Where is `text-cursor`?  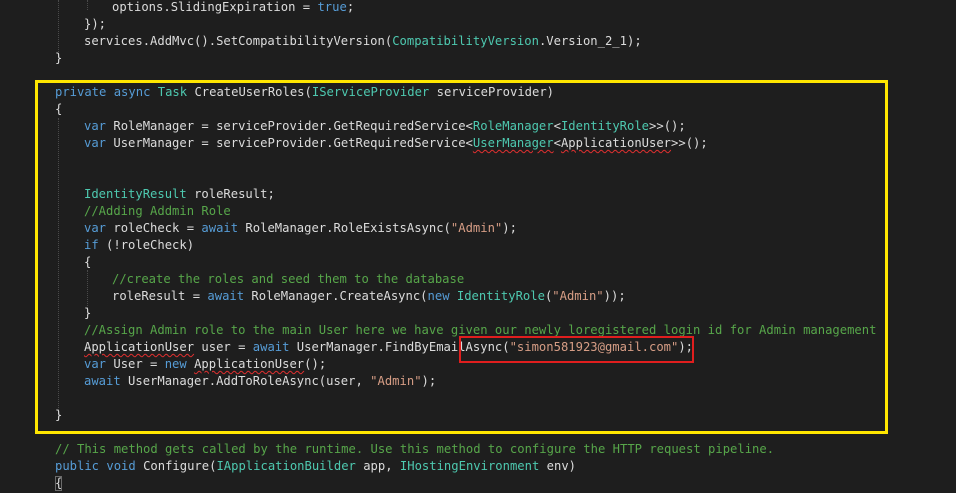 text-cursor is located at coordinates (58, 483).